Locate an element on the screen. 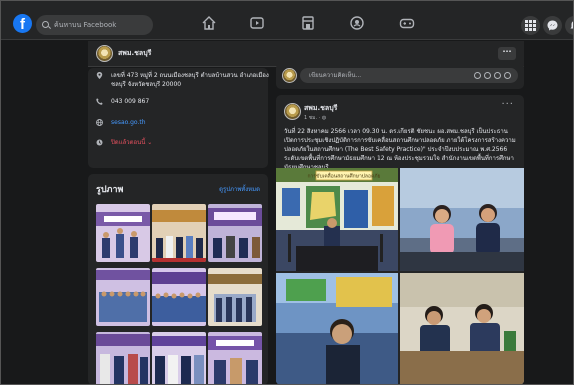 Image resolution: width=574 pixels, height=385 pixels. post-photo-speaker is located at coordinates (337, 329).